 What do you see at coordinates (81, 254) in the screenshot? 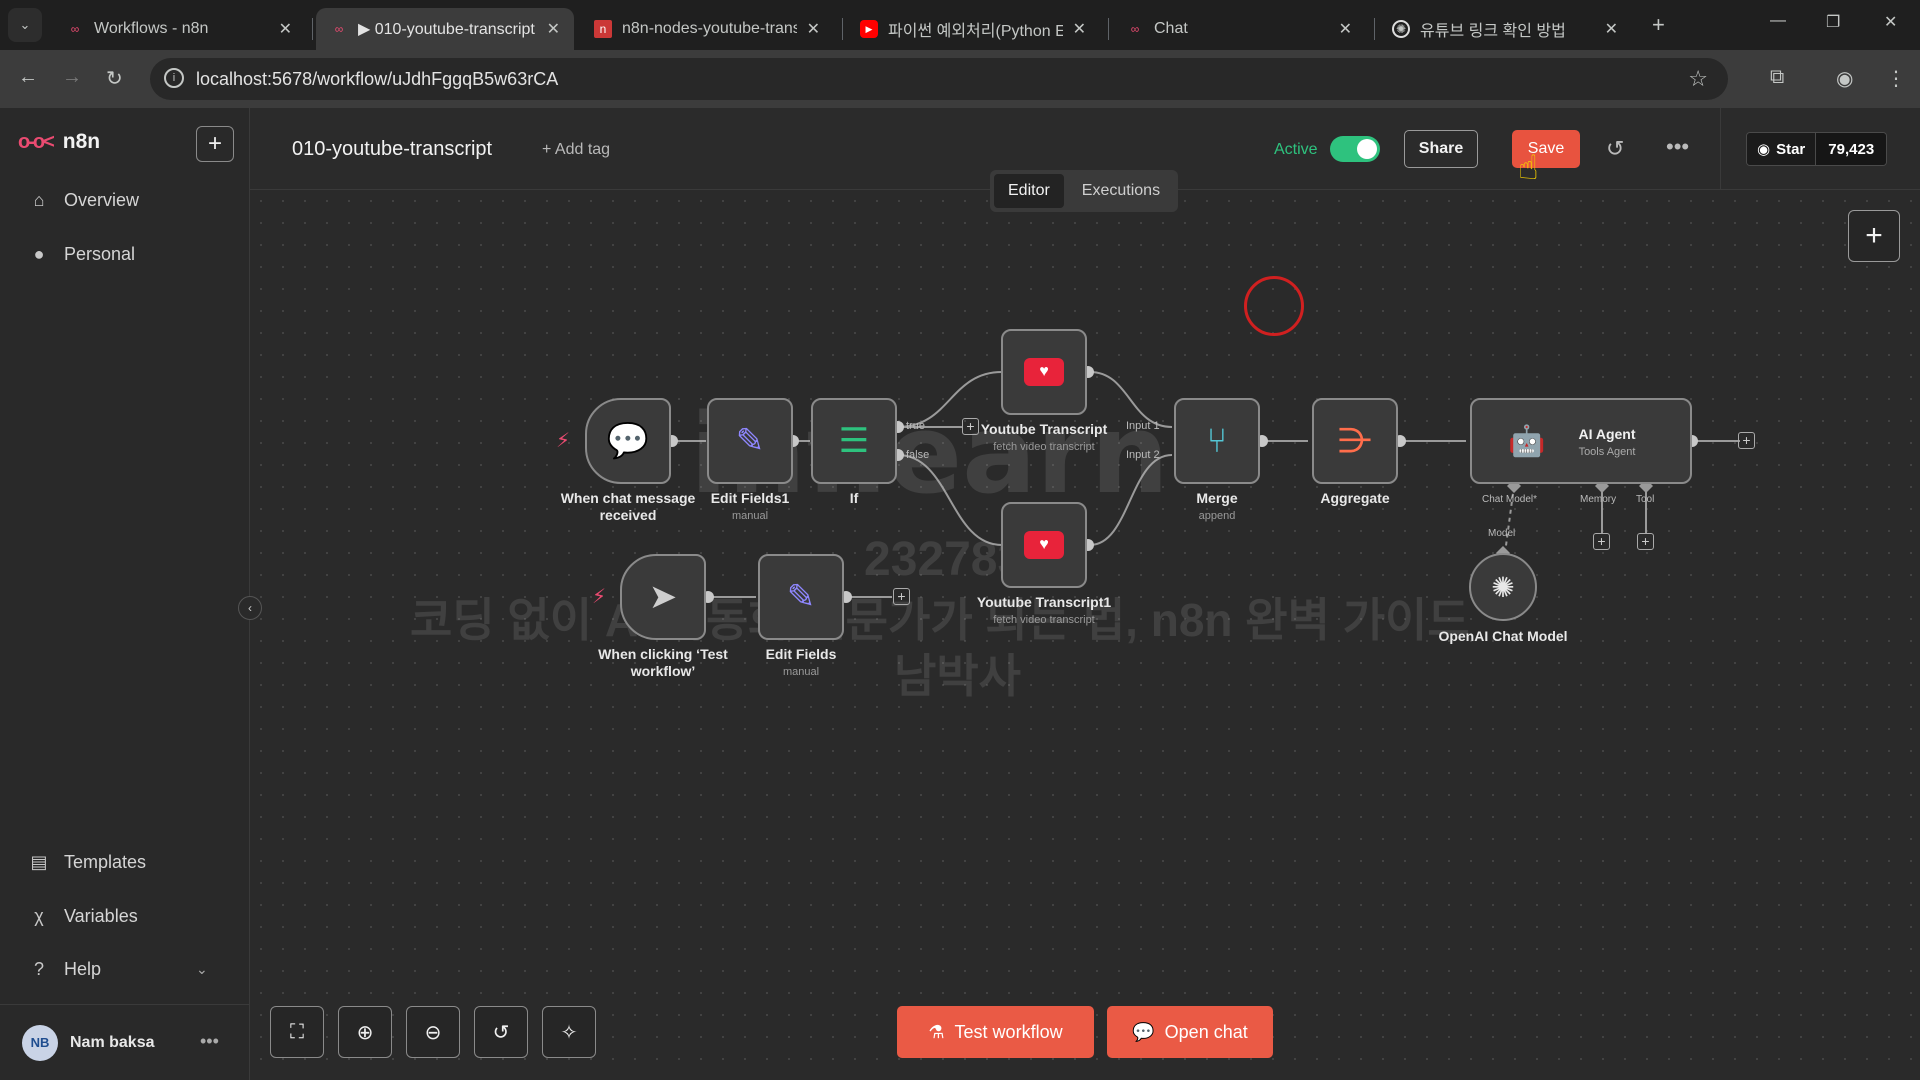
I see `sidebar-item-personal: ● Personal` at bounding box center [81, 254].